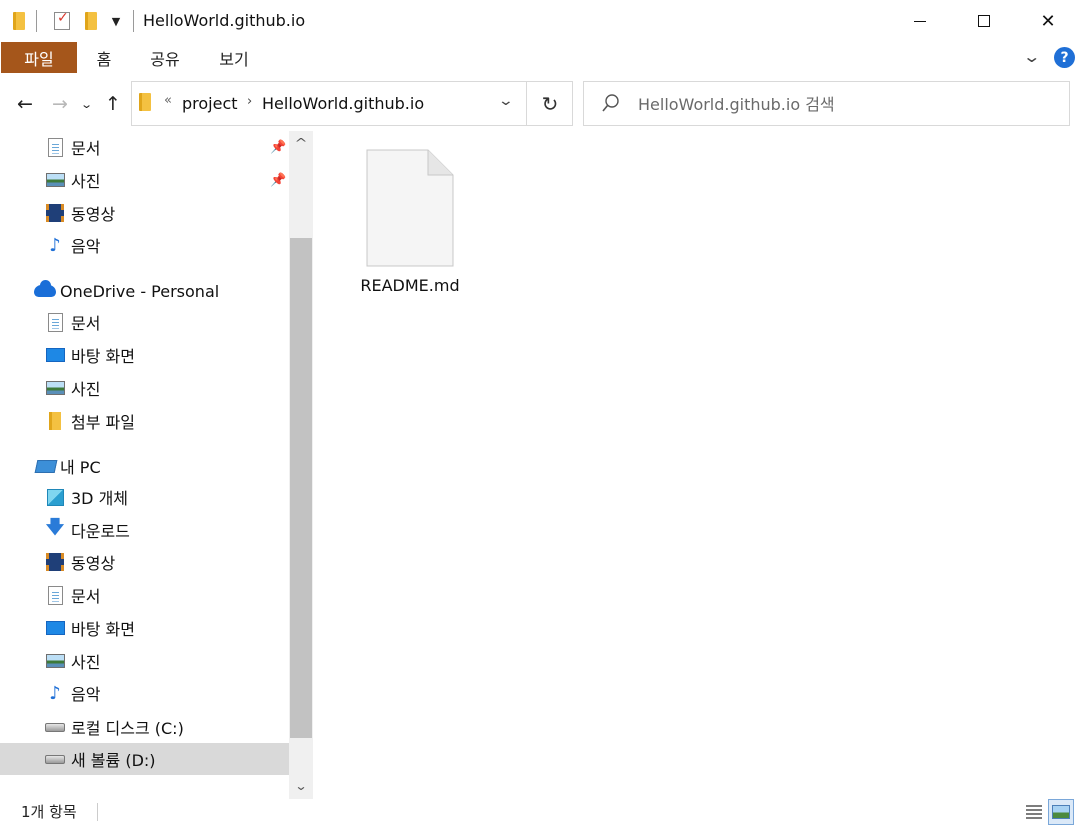 Image resolution: width=1080 pixels, height=827 pixels. What do you see at coordinates (540, 21) in the screenshot?
I see `title-bar: ▼ HelloWorld.github.io ✕` at bounding box center [540, 21].